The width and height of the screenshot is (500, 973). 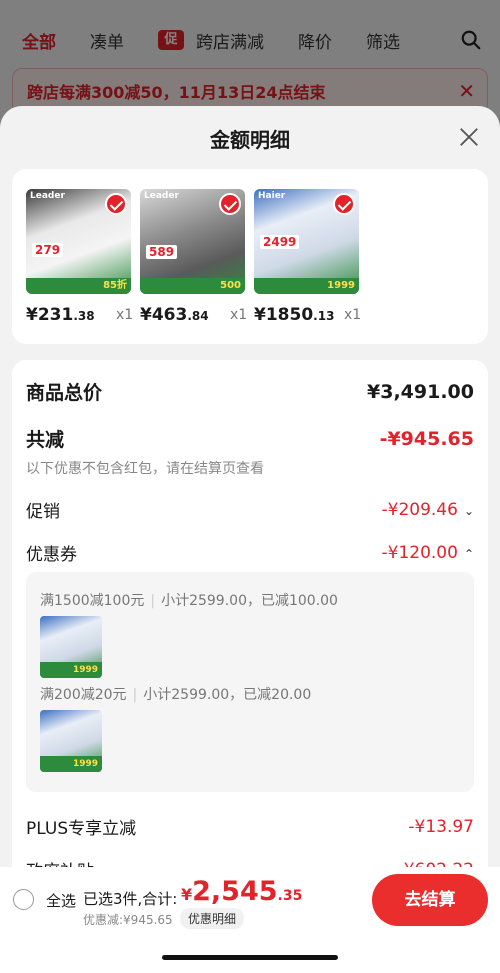 I want to click on discount-label: 共减, so click(x=45, y=440).